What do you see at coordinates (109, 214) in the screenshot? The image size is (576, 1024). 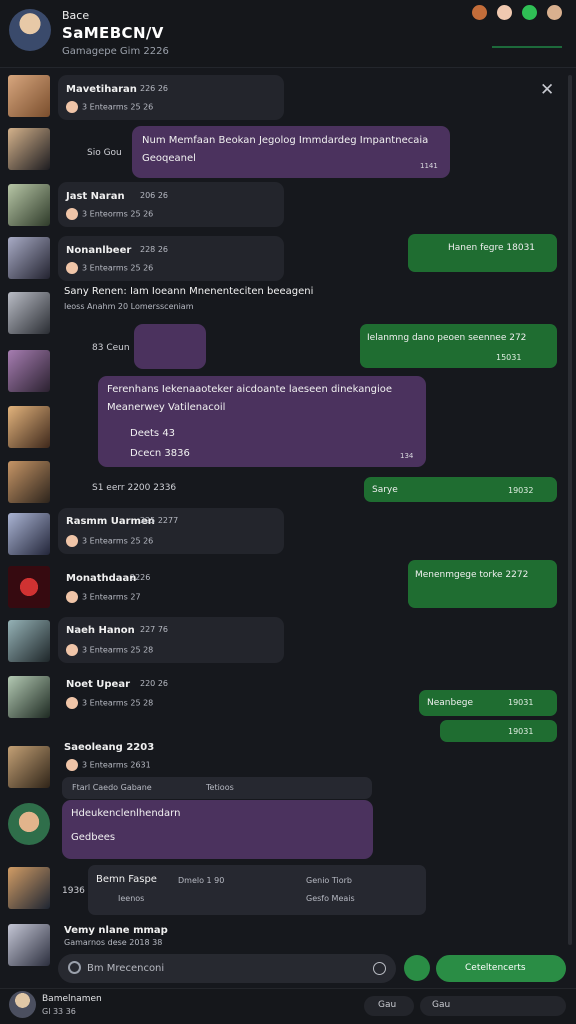 I see `row-meta: 3 Enteorms 25 26` at bounding box center [109, 214].